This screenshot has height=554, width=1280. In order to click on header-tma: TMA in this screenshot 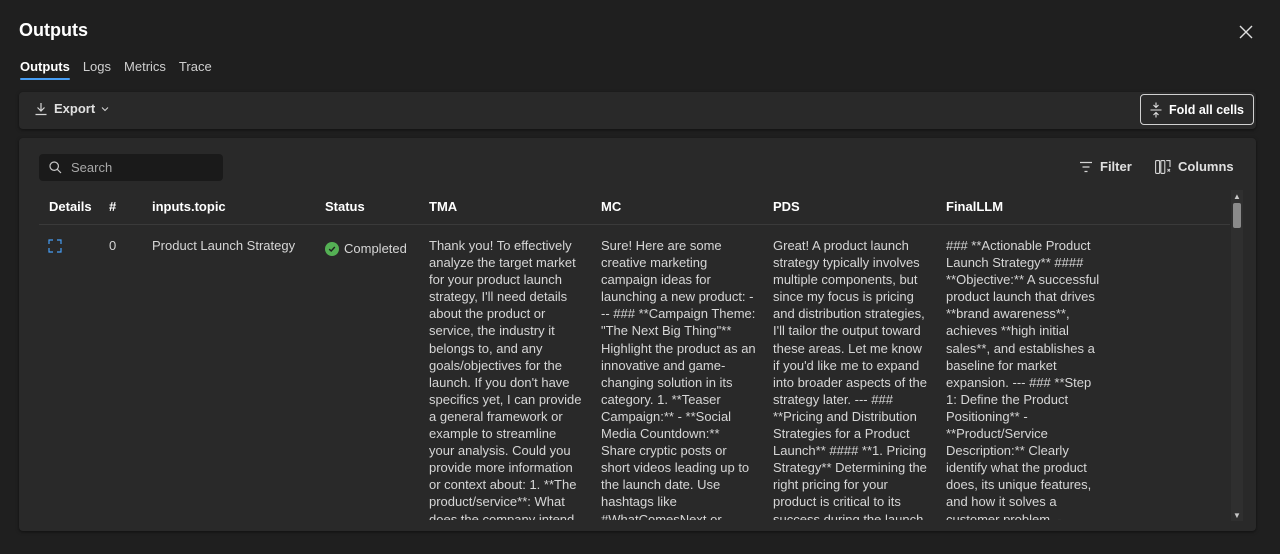, I will do `click(443, 206)`.